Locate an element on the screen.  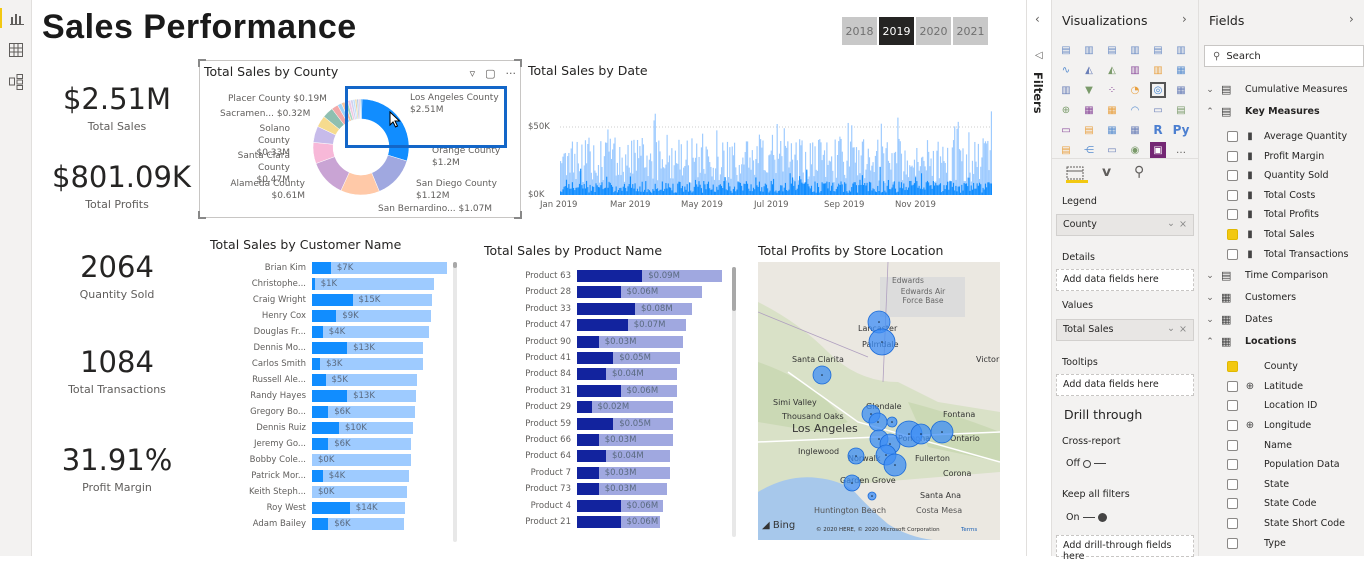
cross-report-toggle: Off is located at coordinates (1086, 463).